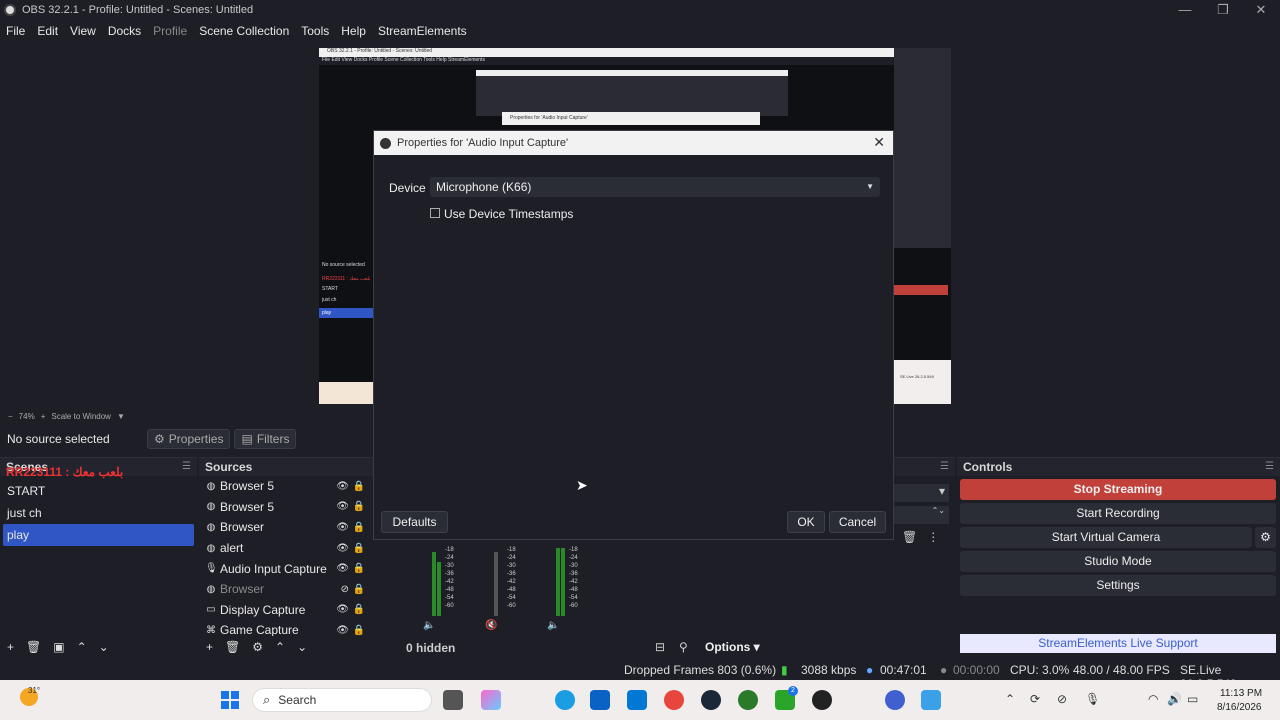 The width and height of the screenshot is (1280, 720). What do you see at coordinates (1035, 699) in the screenshot?
I see `tray-icon: ⟳` at bounding box center [1035, 699].